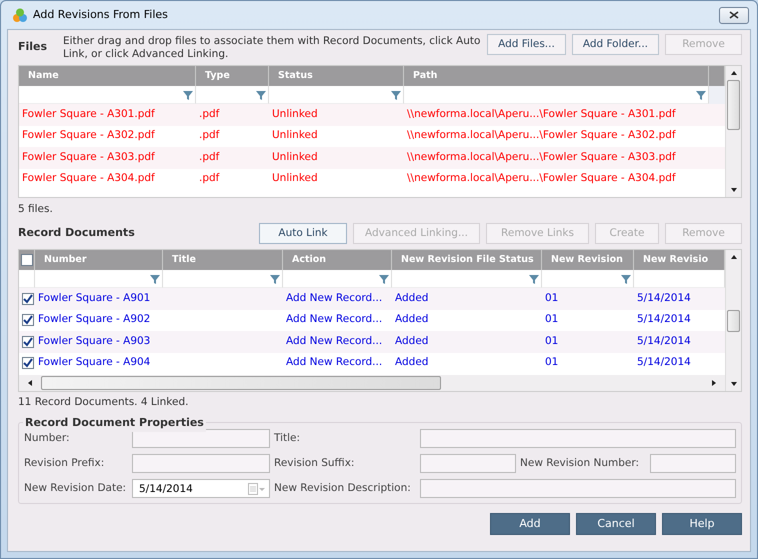  I want to click on scroll-right-icon, so click(714, 383).